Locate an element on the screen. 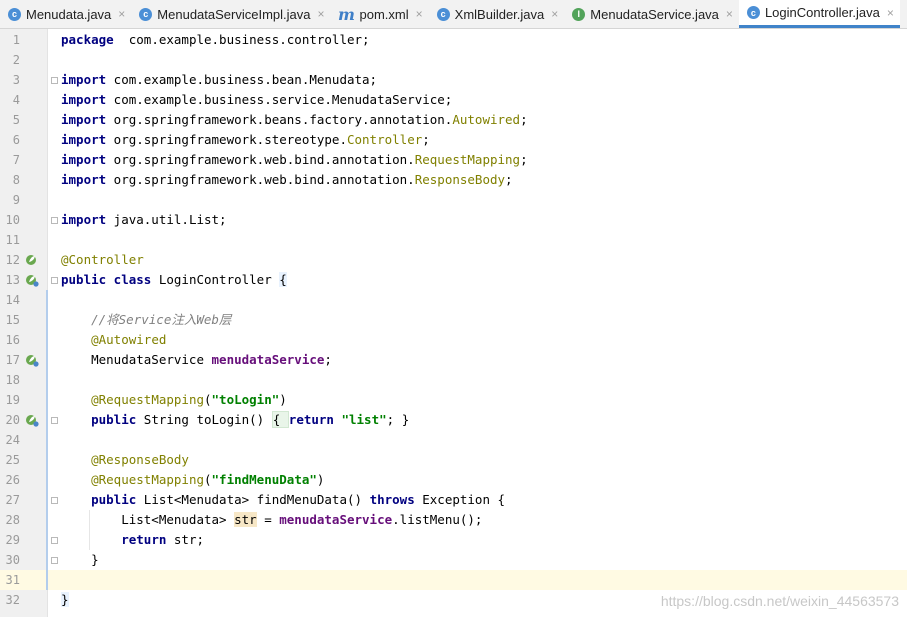 The image size is (907, 617). tab-menudata-java: c Menudata.java × is located at coordinates (65, 14).